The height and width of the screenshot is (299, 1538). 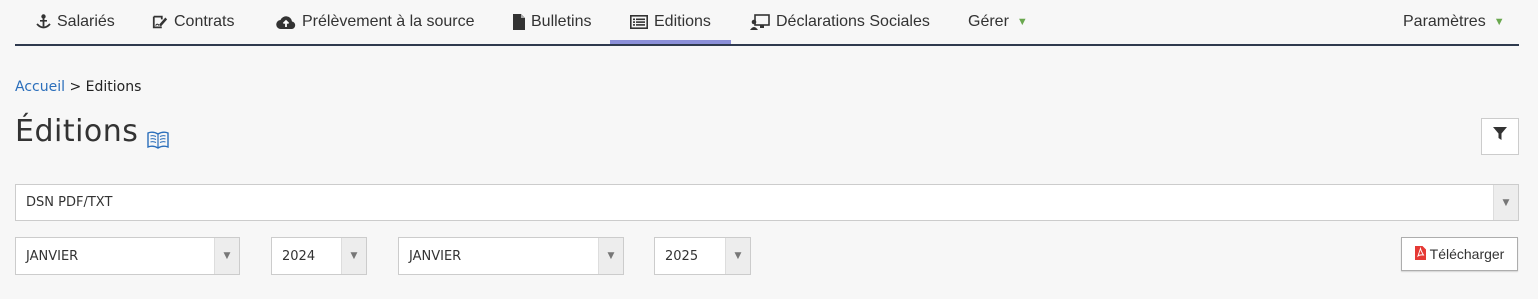 What do you see at coordinates (702, 256) in the screenshot?
I see `to-year-select: 2025 ▼` at bounding box center [702, 256].